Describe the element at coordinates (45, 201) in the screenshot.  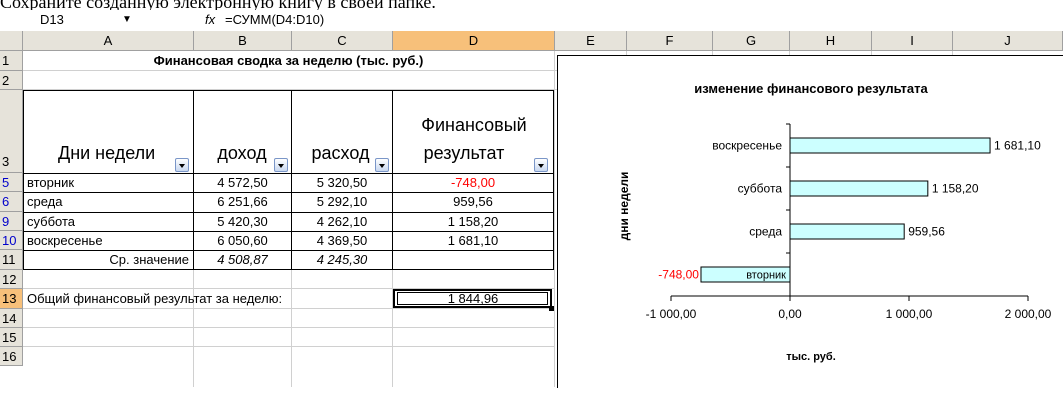
I see `table-row-day: среда` at that location.